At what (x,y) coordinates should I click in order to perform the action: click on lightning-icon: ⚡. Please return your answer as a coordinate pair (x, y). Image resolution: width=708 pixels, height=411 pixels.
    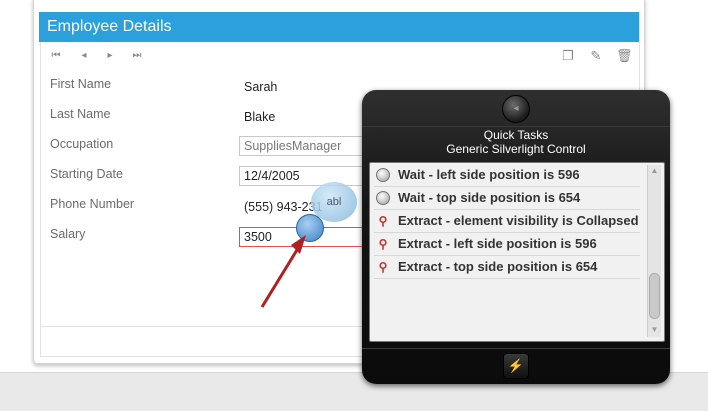
    Looking at the image, I should click on (516, 365).